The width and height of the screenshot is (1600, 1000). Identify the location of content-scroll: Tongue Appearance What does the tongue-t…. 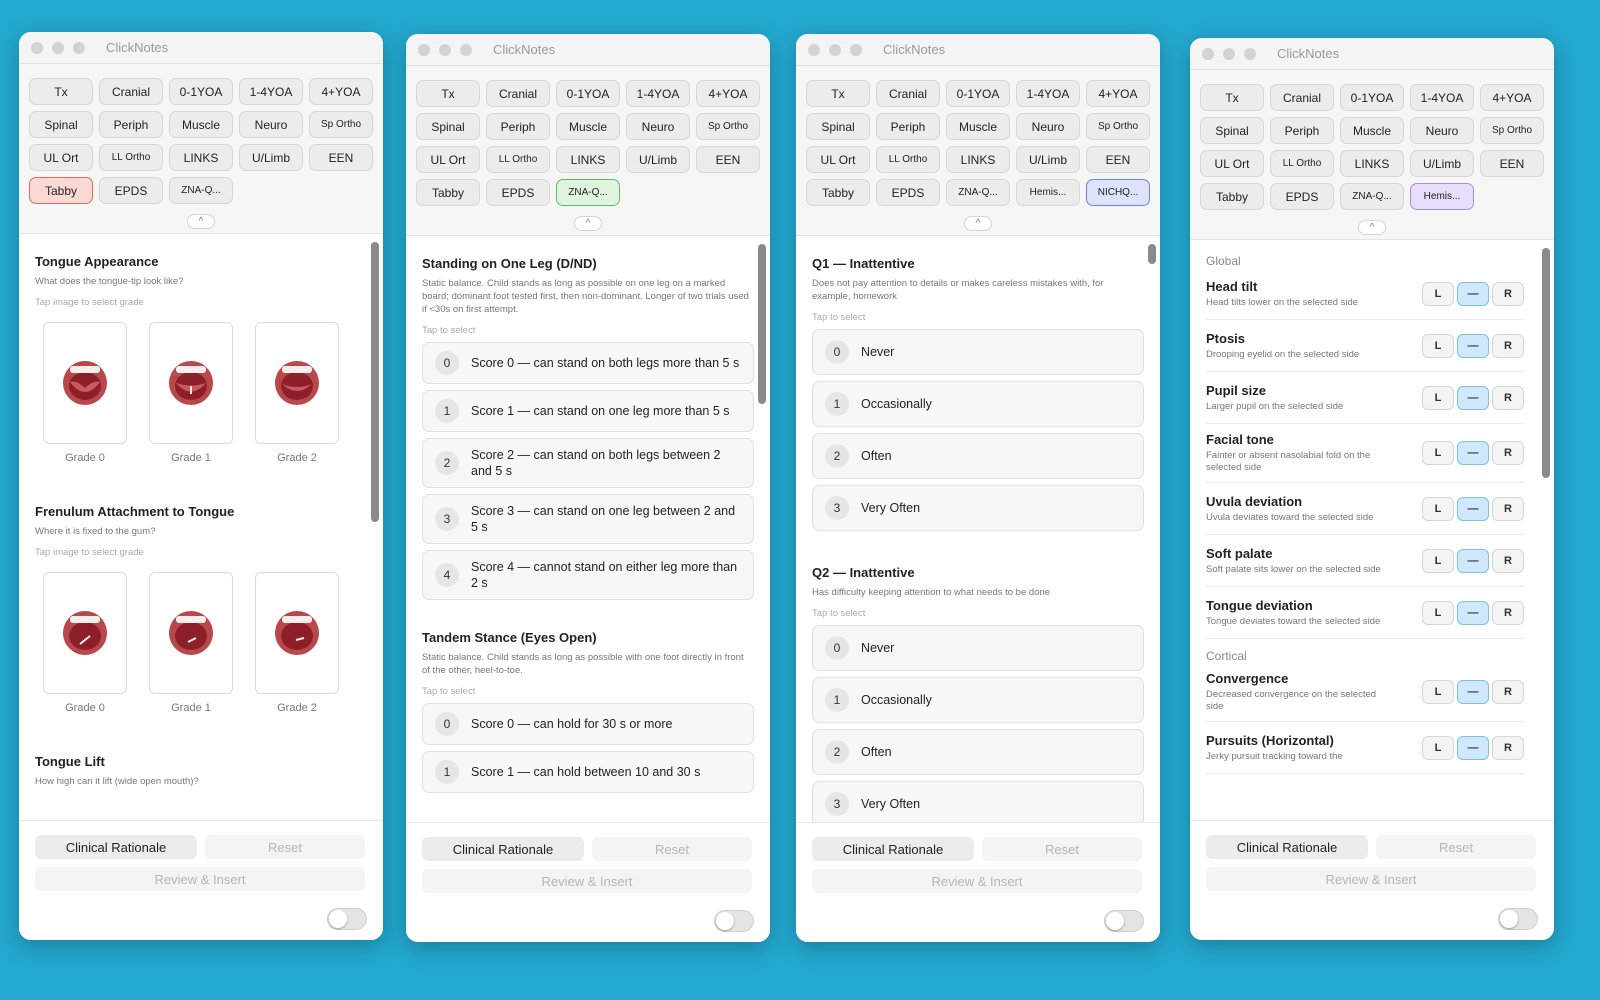
(201, 524).